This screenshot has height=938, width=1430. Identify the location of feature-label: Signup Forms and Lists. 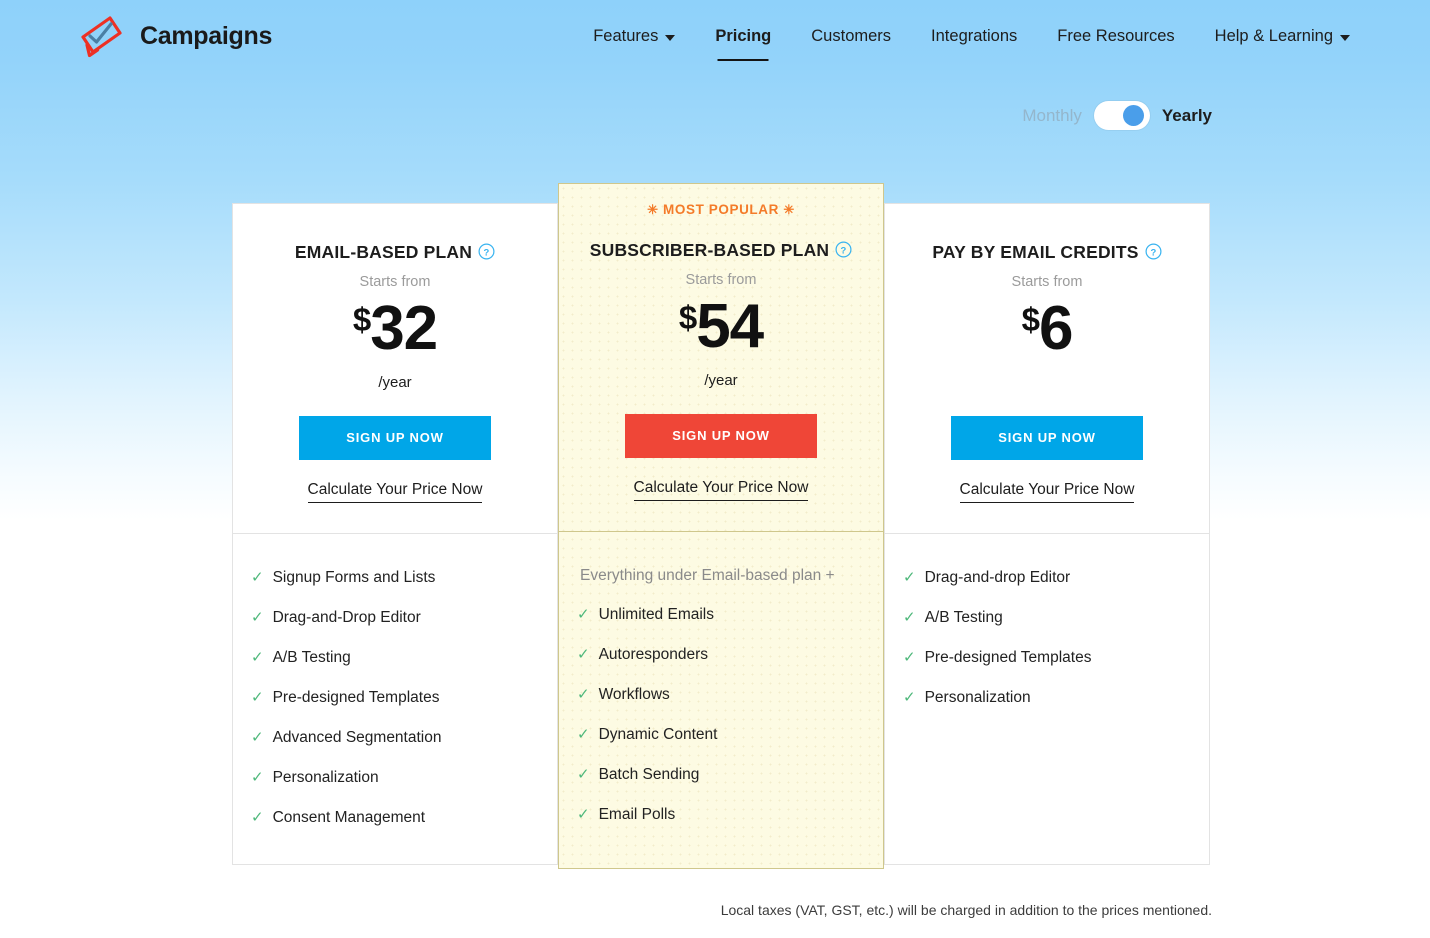
(354, 577).